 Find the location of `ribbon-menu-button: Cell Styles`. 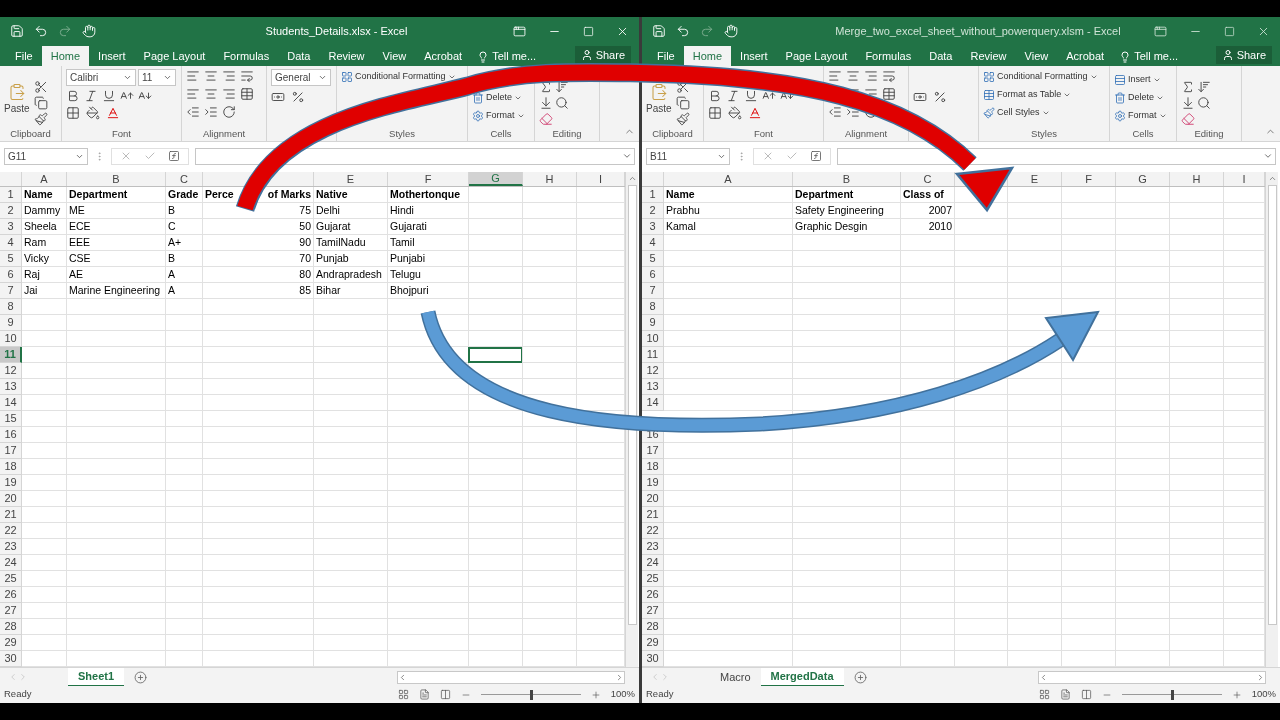

ribbon-menu-button: Cell Styles is located at coordinates (1040, 113).